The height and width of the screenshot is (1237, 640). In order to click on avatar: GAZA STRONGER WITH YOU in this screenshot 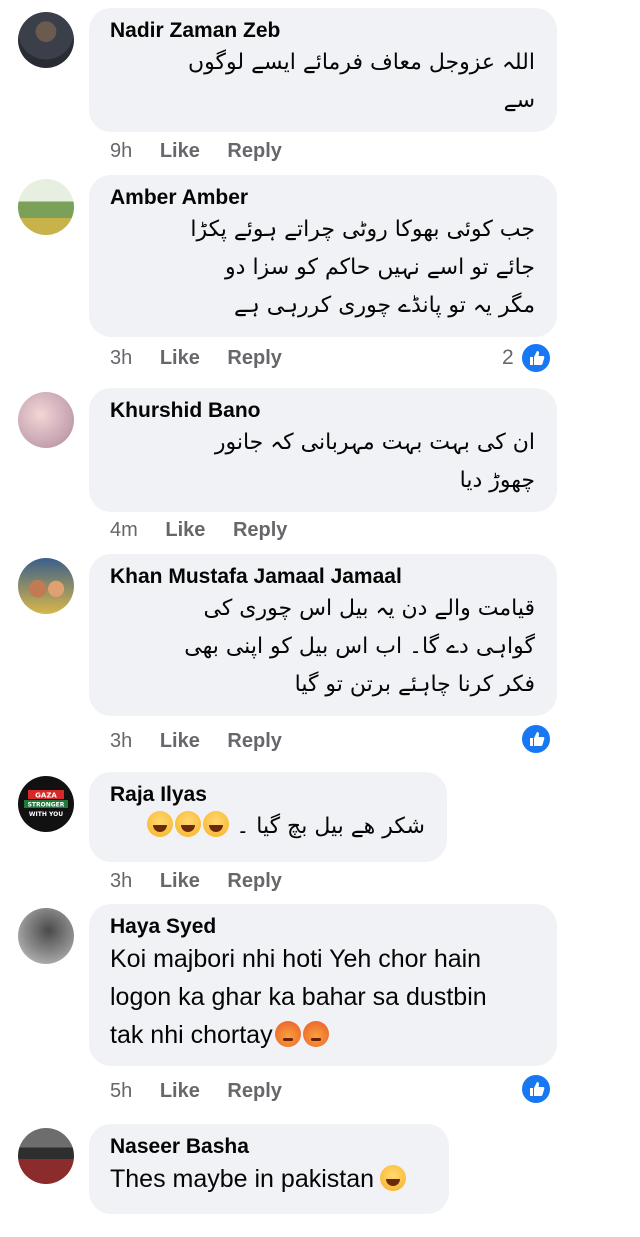, I will do `click(46, 804)`.